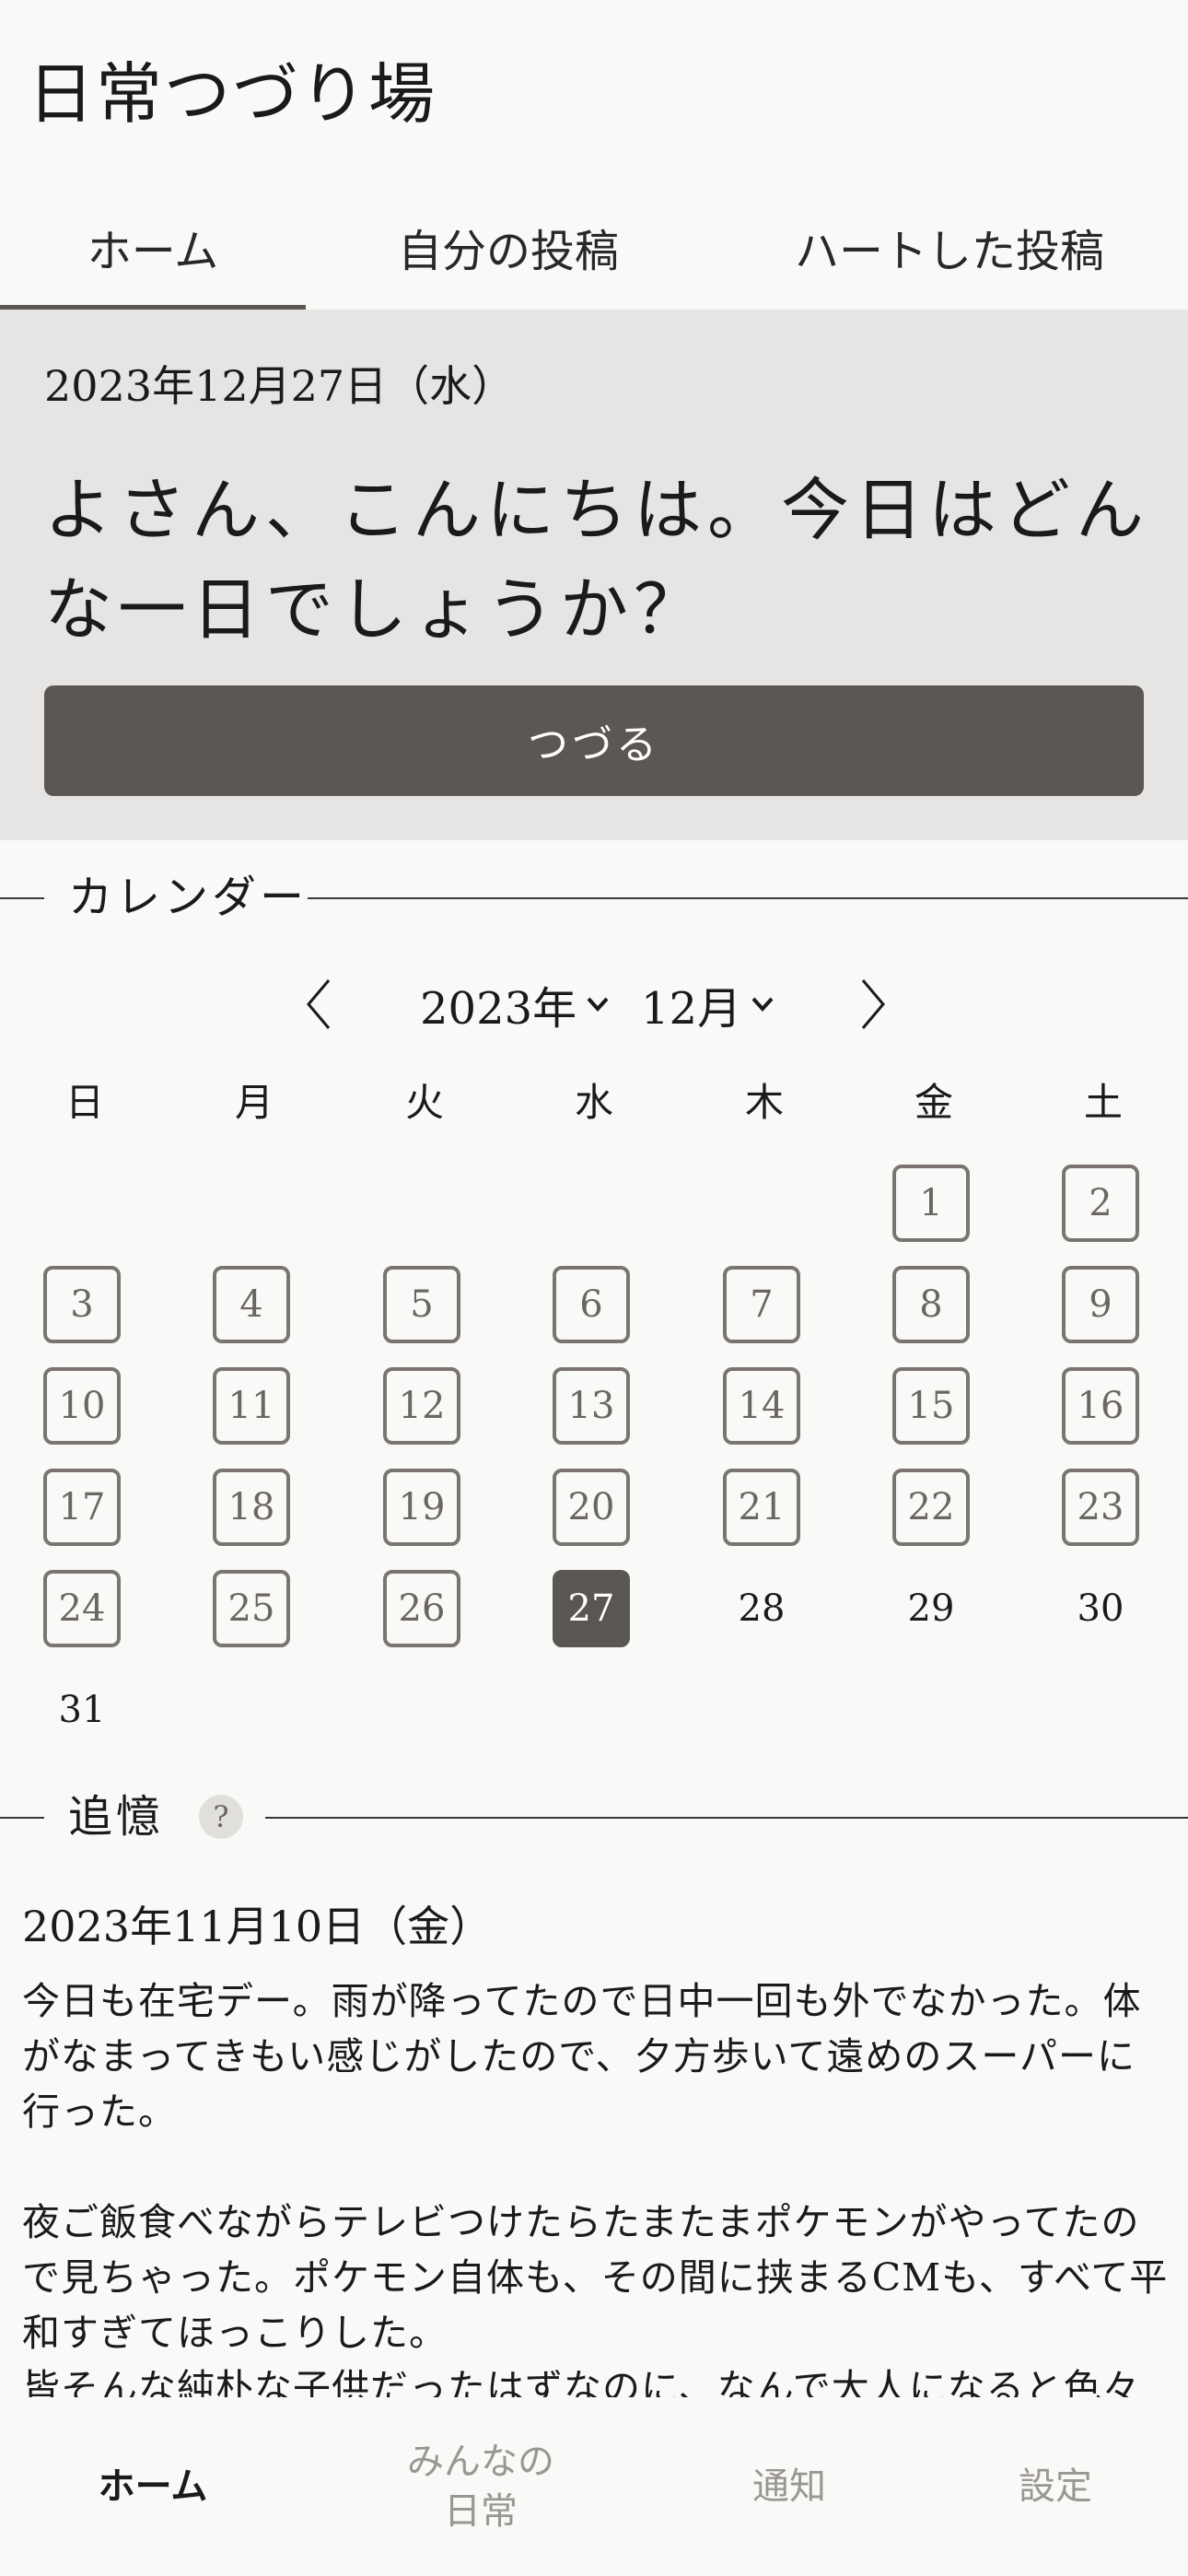 Image resolution: width=1188 pixels, height=2576 pixels. What do you see at coordinates (1100, 1507) in the screenshot?
I see `calendar-day-23: 23` at bounding box center [1100, 1507].